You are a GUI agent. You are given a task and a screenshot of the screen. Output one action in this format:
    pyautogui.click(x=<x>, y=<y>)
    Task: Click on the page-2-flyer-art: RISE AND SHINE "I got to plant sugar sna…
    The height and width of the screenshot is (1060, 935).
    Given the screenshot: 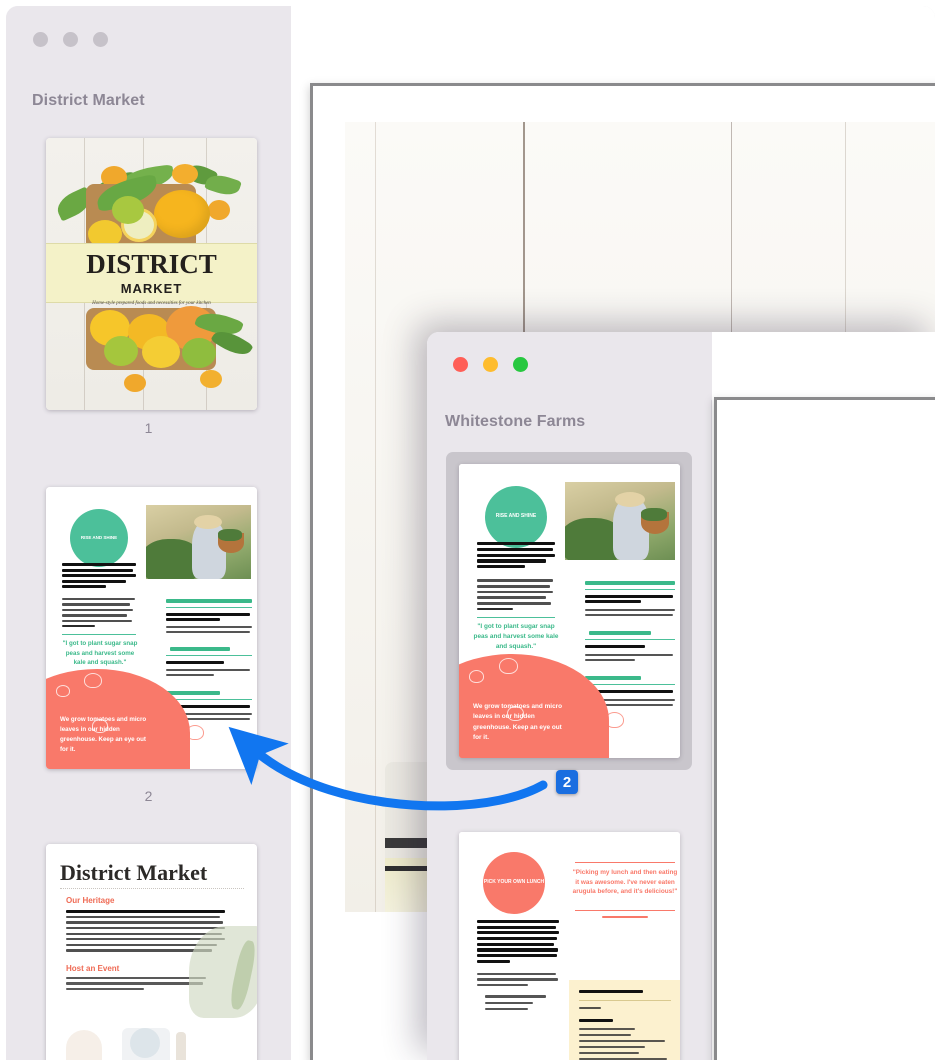 What is the action you would take?
    pyautogui.click(x=151, y=628)
    